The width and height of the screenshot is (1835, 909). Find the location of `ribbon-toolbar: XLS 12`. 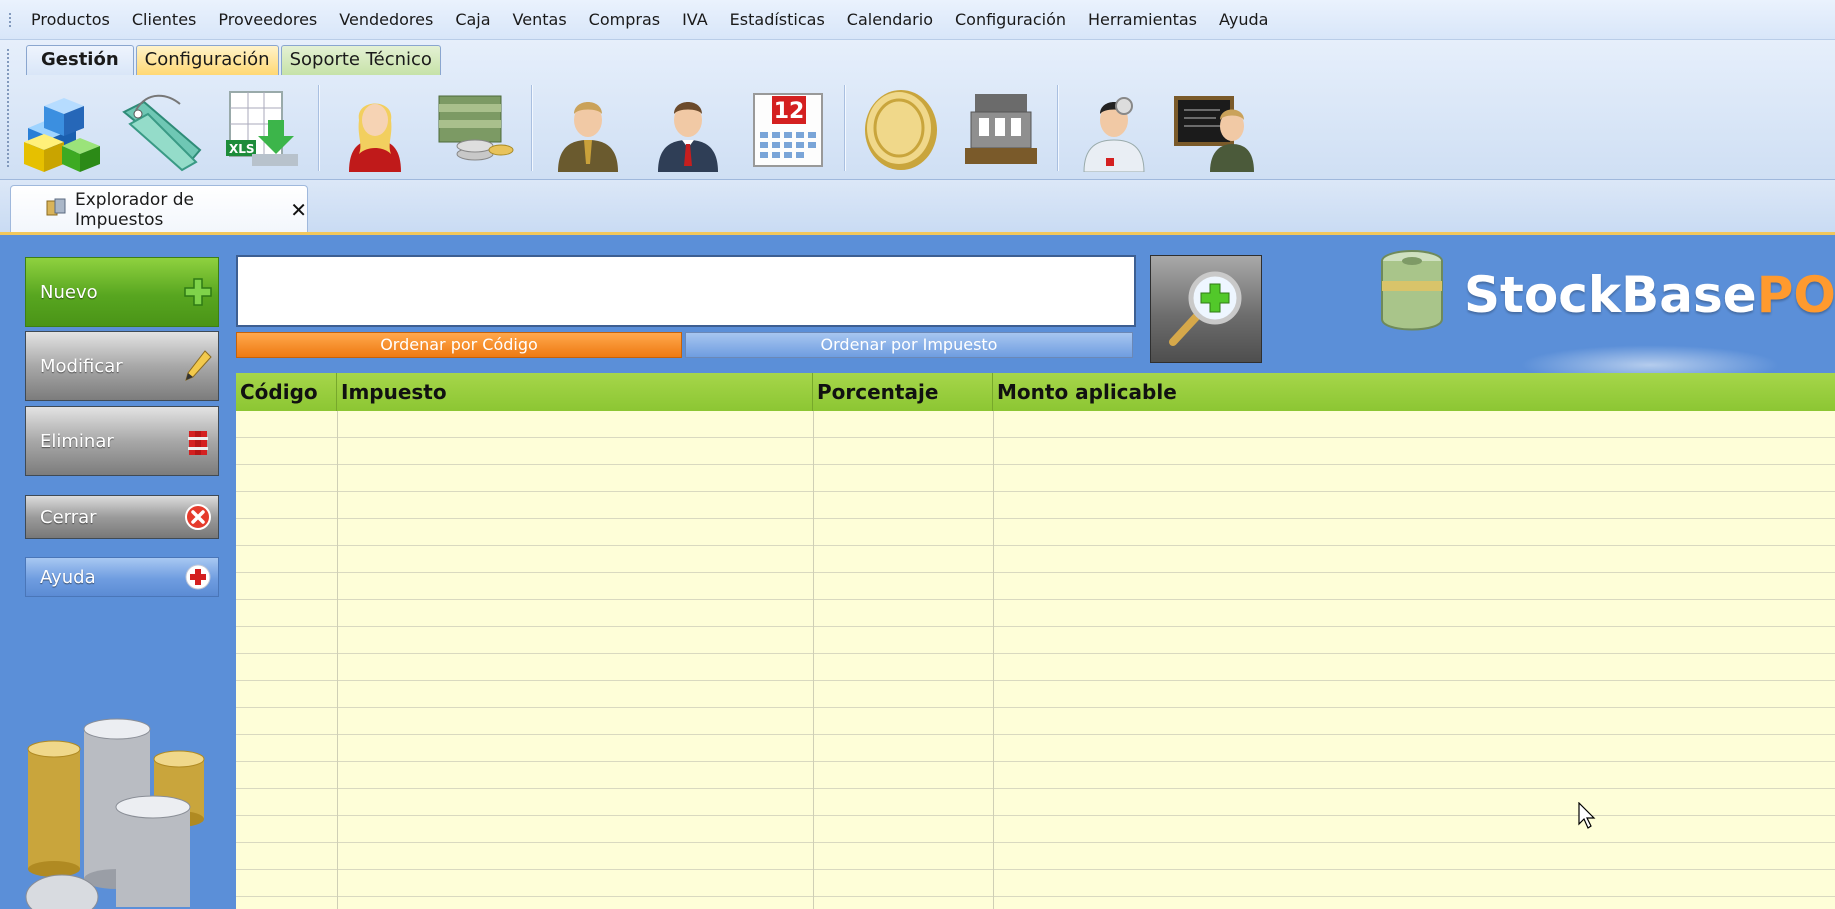

ribbon-toolbar: XLS 12 is located at coordinates (644, 128).